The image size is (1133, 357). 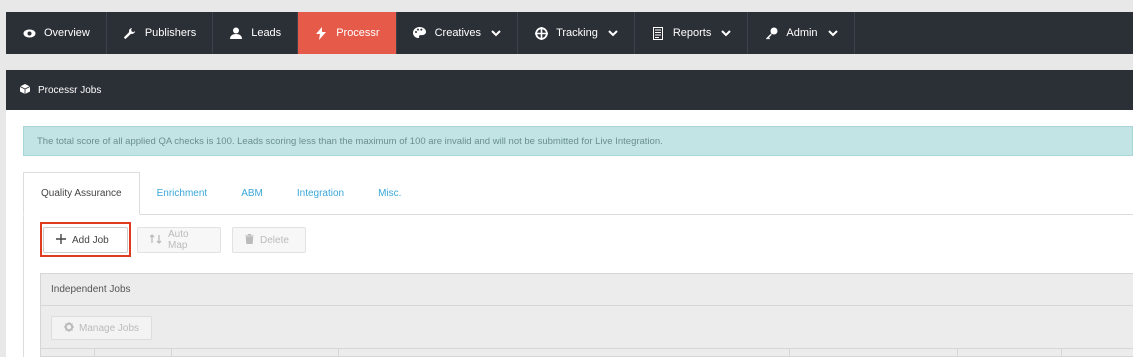 I want to click on key-icon, so click(x=771, y=33).